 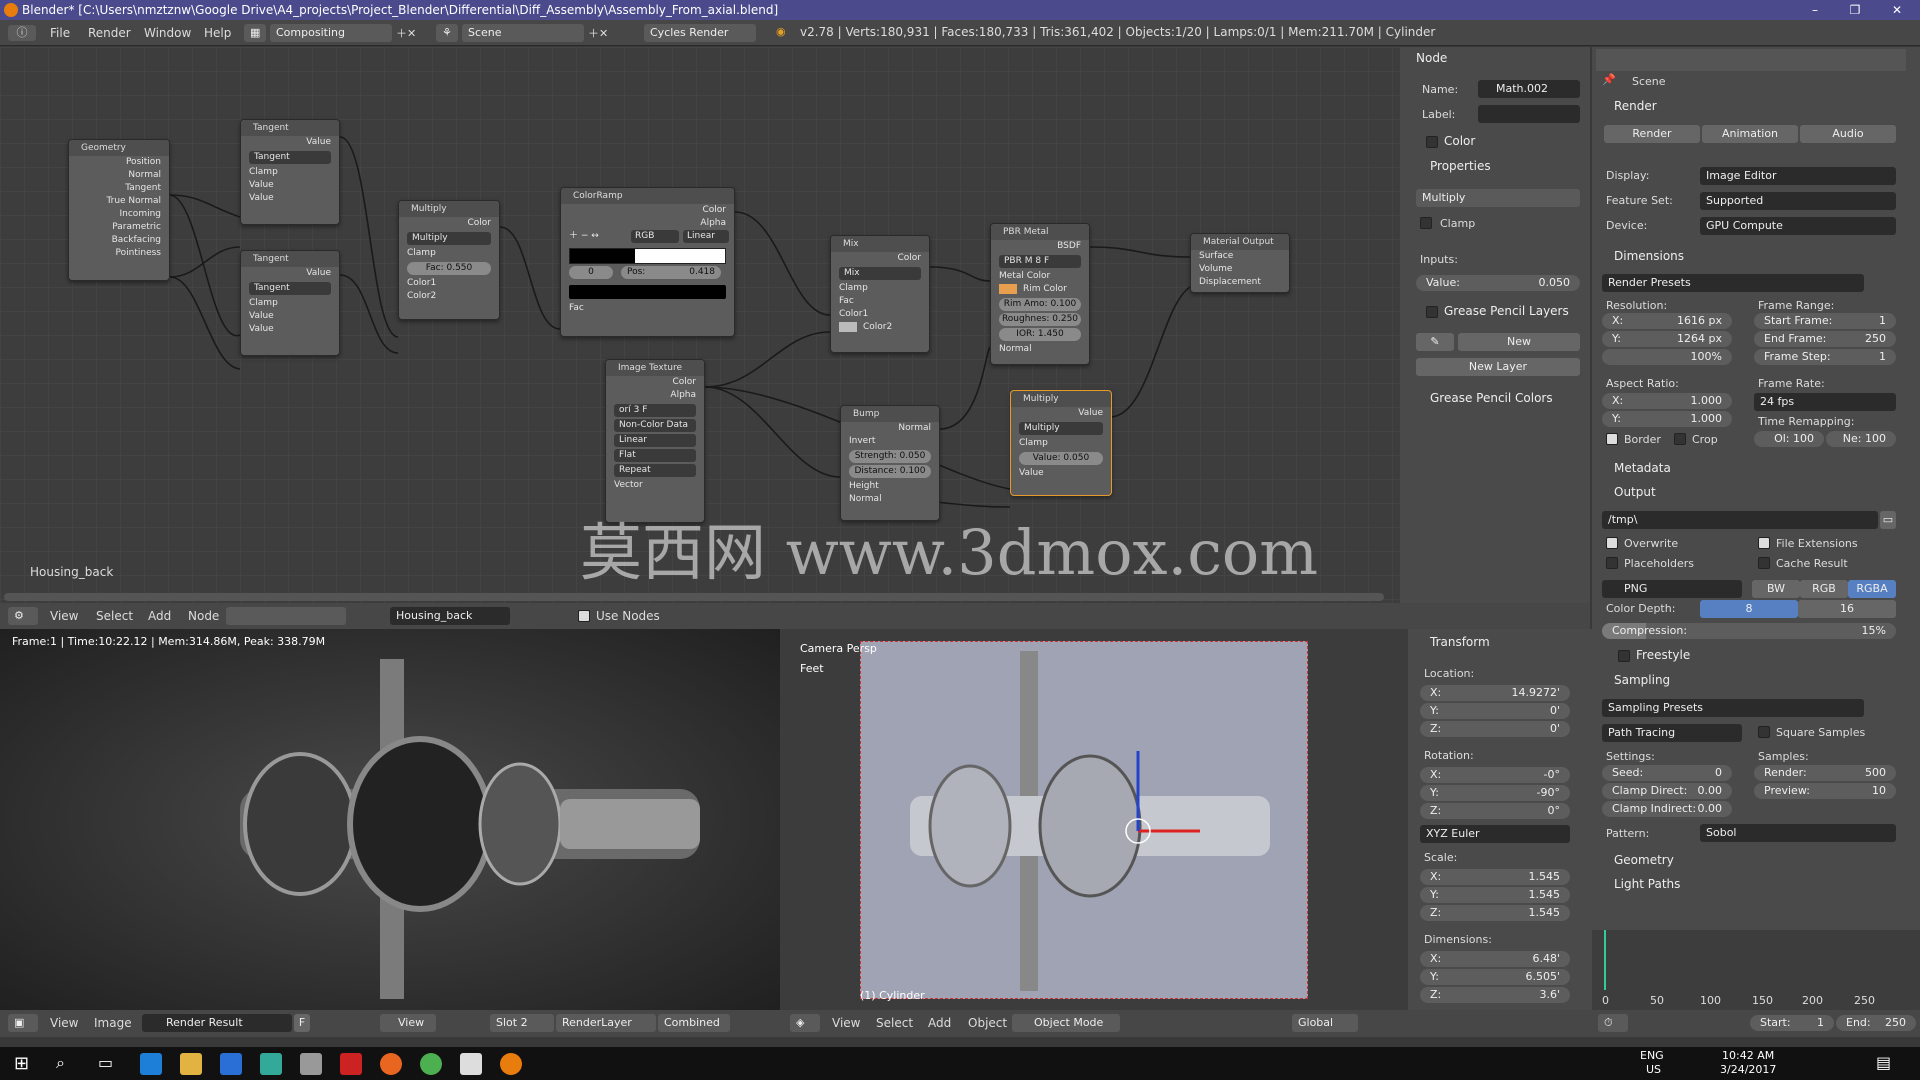 What do you see at coordinates (1040, 304) in the screenshot?
I see `rim-amount-slider: Rim Amo: 0.100` at bounding box center [1040, 304].